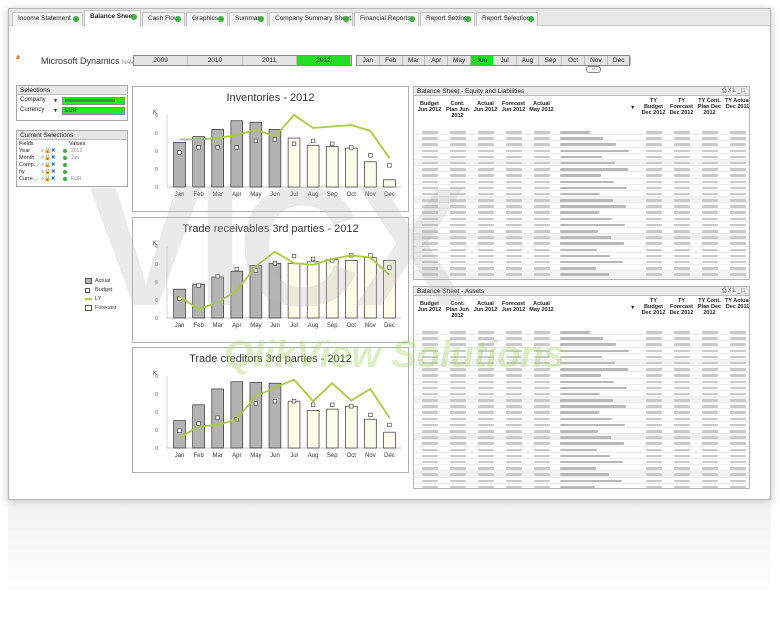  What do you see at coordinates (55, 111) in the screenshot?
I see `currency-dropdown-icon: ▼` at bounding box center [55, 111].